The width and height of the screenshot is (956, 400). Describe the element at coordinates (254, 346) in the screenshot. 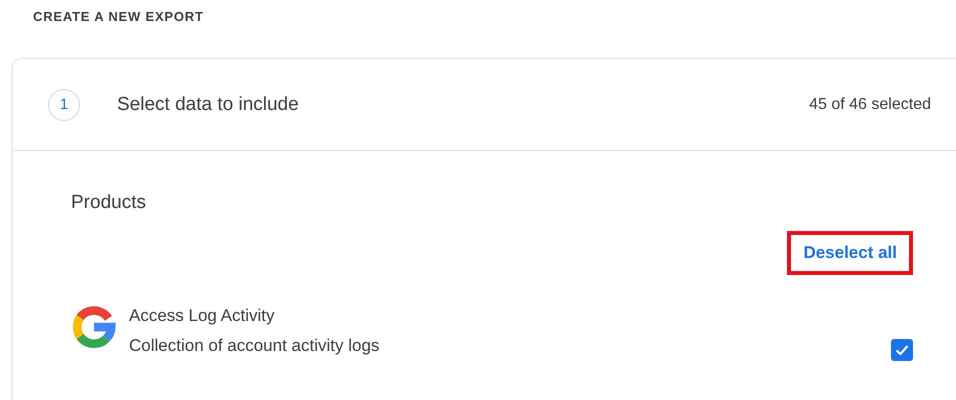

I see `product-description: Collection of account activity logs` at that location.